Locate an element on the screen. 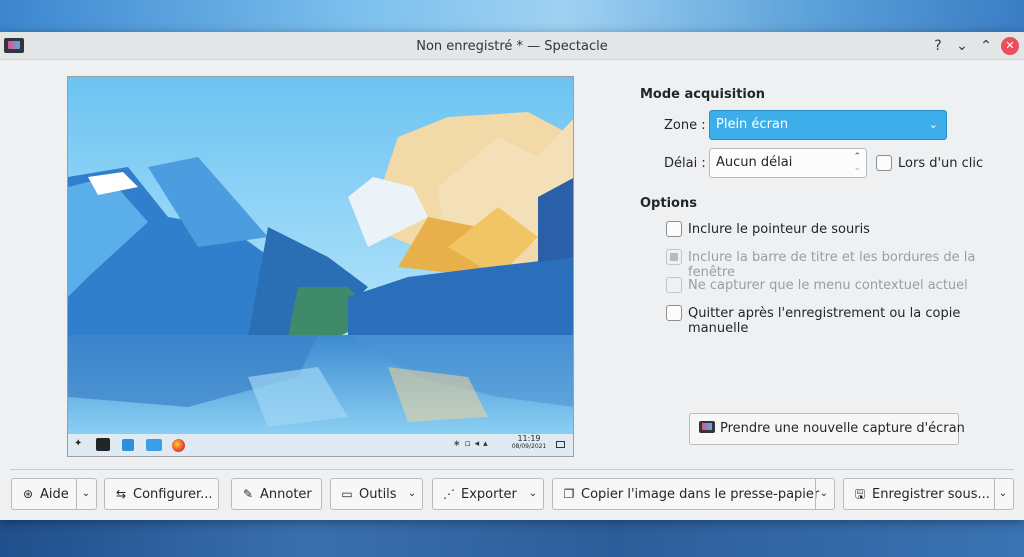 This screenshot has width=1024, height=557. zone-combobox: Plein écran ⌄ is located at coordinates (828, 125).